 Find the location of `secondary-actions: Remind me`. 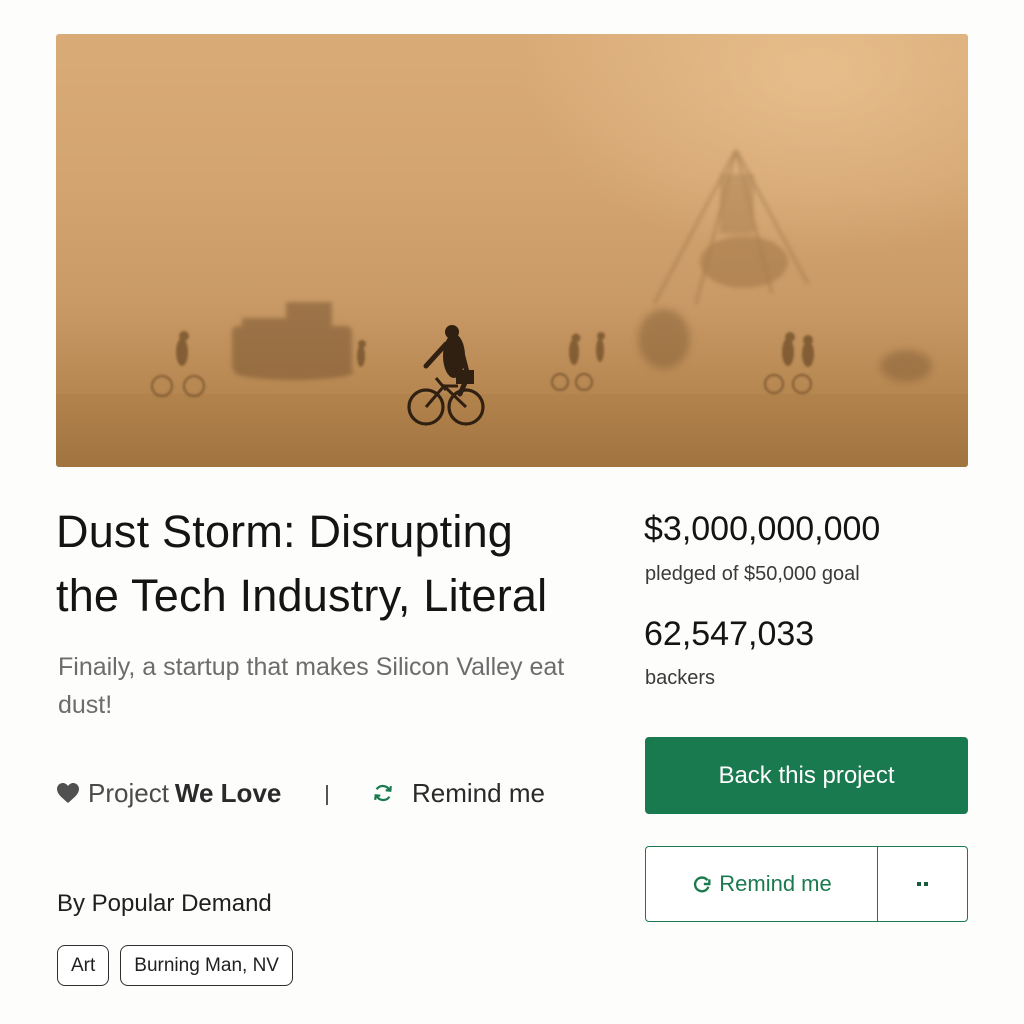

secondary-actions: Remind me is located at coordinates (806, 884).